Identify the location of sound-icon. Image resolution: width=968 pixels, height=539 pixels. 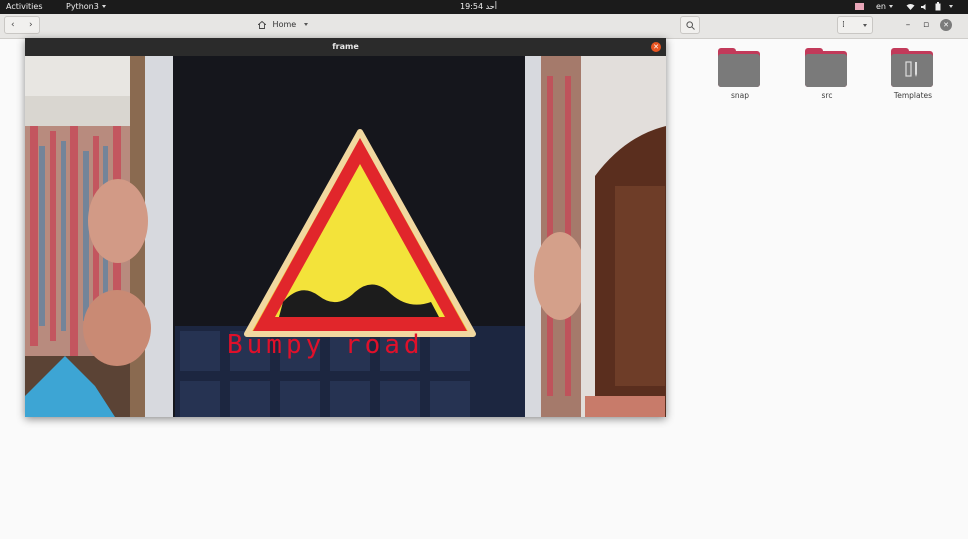
(925, 7).